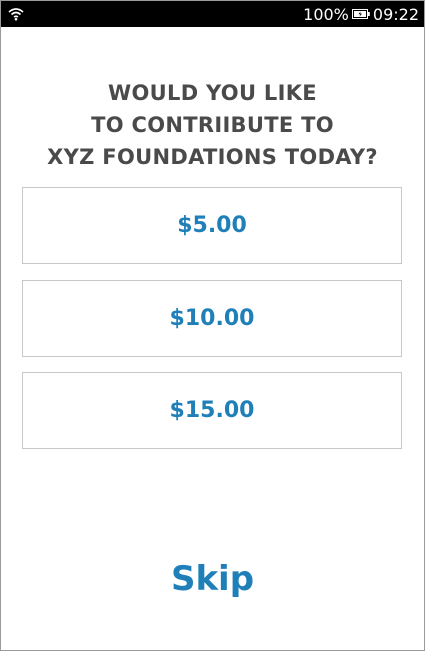 This screenshot has height=651, width=425. Describe the element at coordinates (395, 14) in the screenshot. I see `clock: 09:22` at that location.